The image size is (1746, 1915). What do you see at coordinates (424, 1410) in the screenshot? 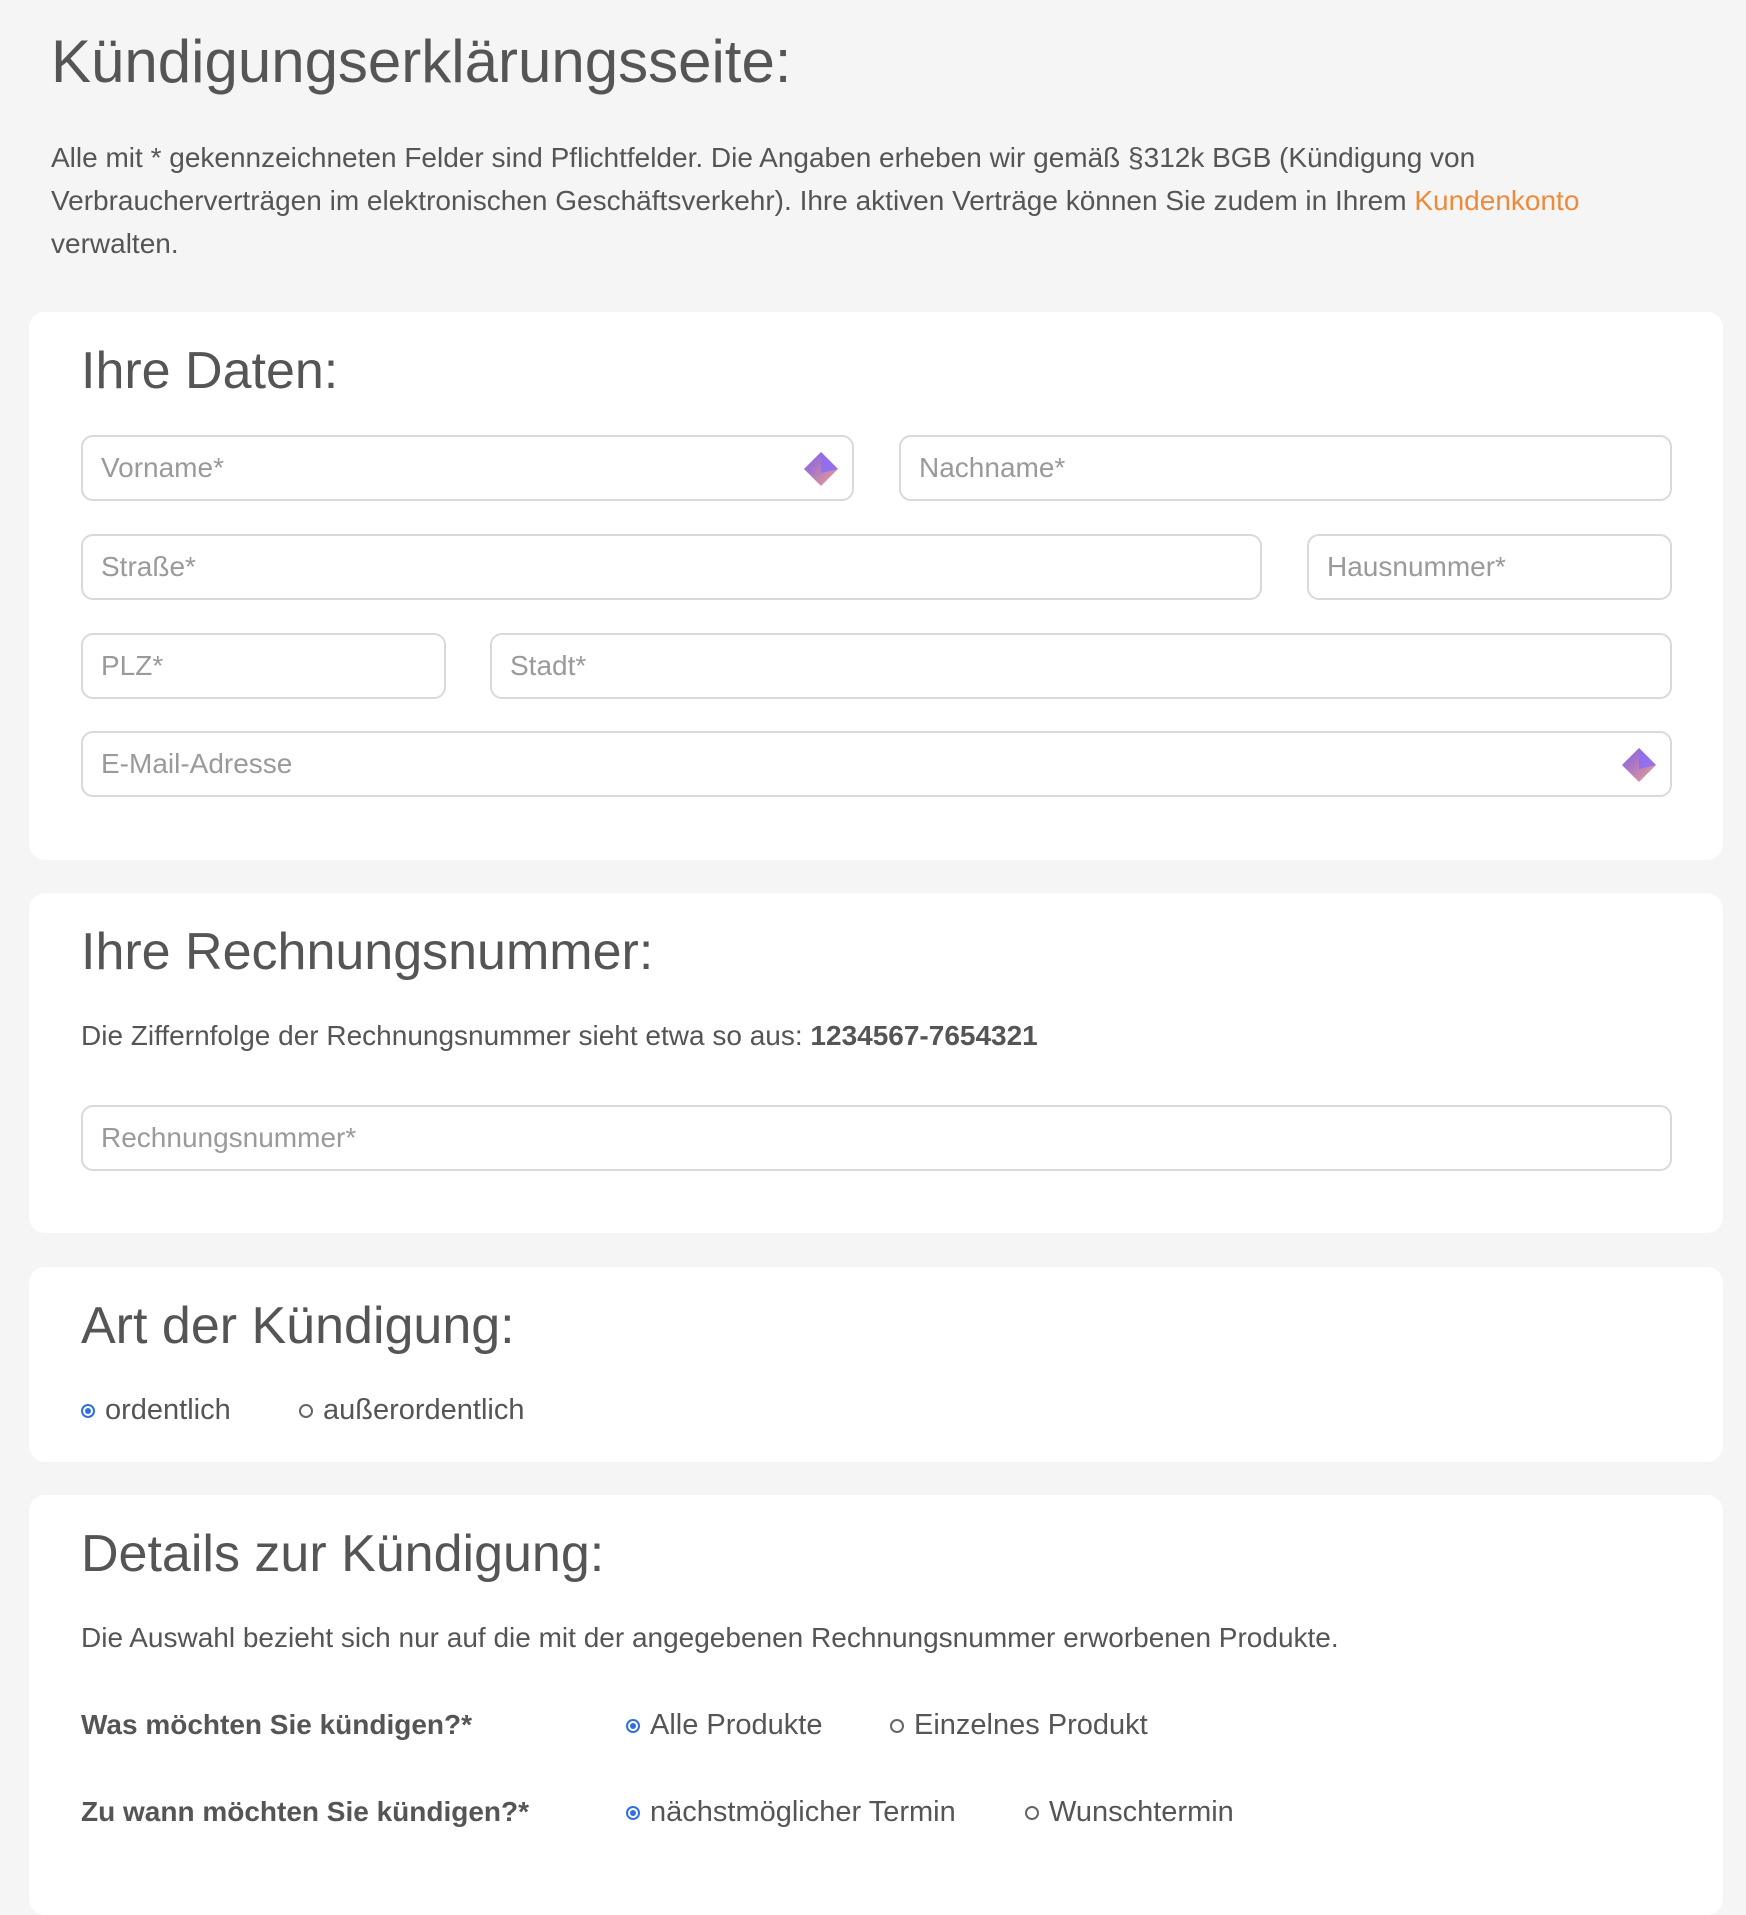
I see `radio-extraordinary-label: außerordentlich` at bounding box center [424, 1410].